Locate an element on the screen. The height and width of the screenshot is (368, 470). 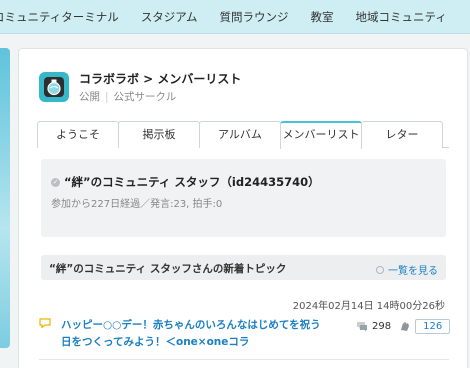
comment-icon is located at coordinates (362, 327).